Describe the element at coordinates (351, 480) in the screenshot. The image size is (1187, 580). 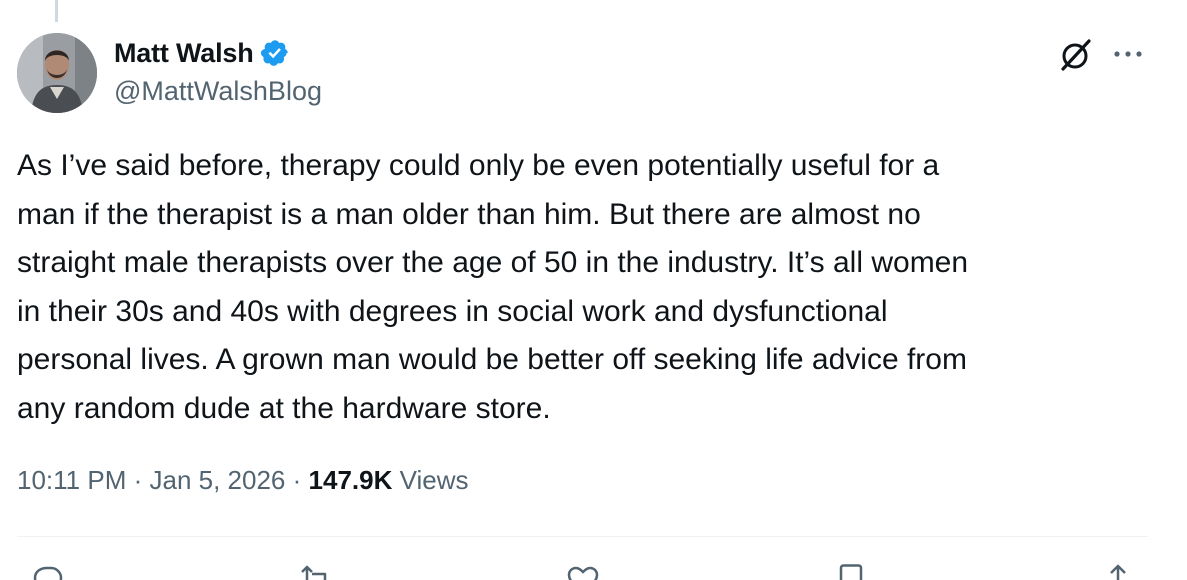
I see `views-count: 147.9K` at that location.